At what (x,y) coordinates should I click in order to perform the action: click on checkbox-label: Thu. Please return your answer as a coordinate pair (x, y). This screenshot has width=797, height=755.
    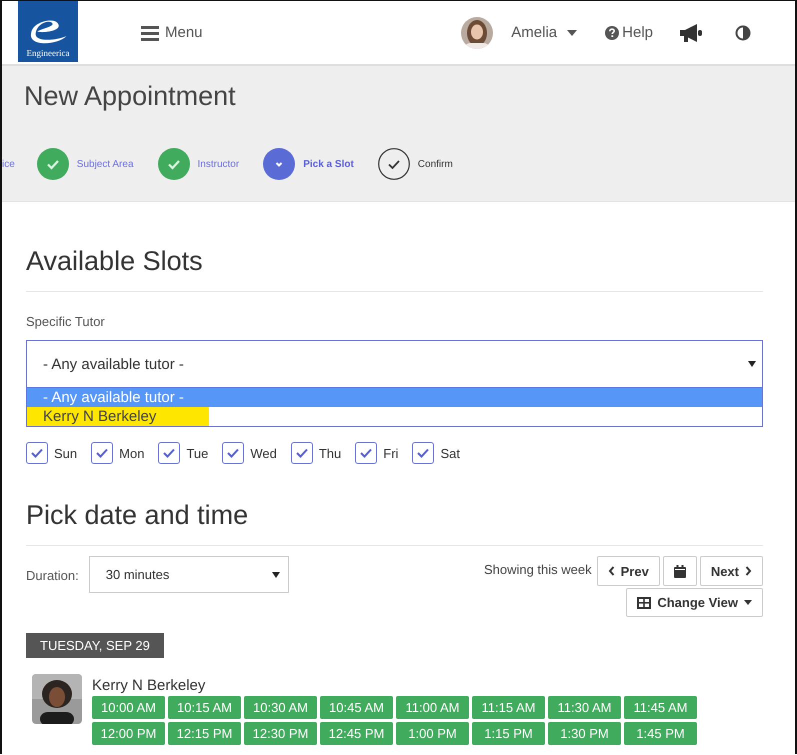
    Looking at the image, I should click on (330, 453).